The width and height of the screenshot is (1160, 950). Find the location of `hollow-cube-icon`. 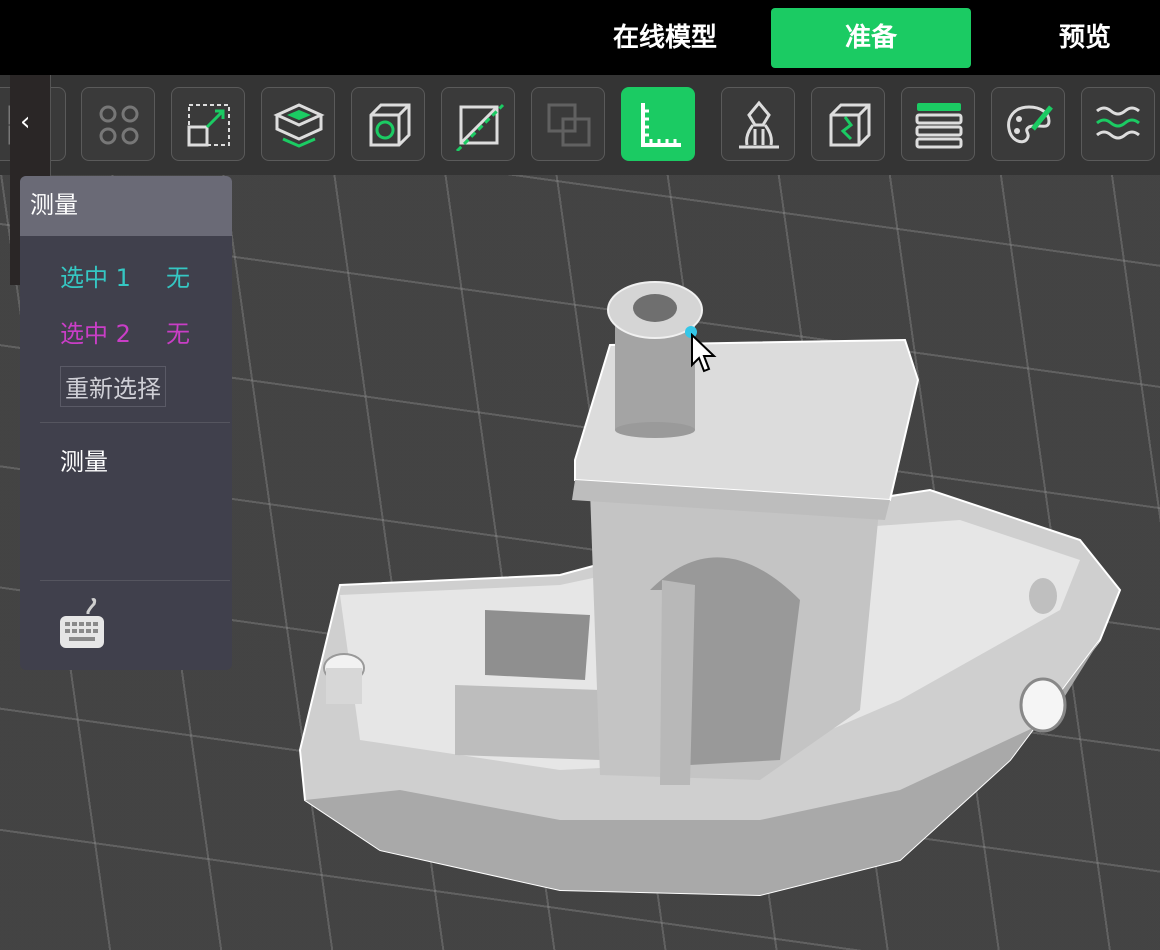

hollow-cube-icon is located at coordinates (390, 125).